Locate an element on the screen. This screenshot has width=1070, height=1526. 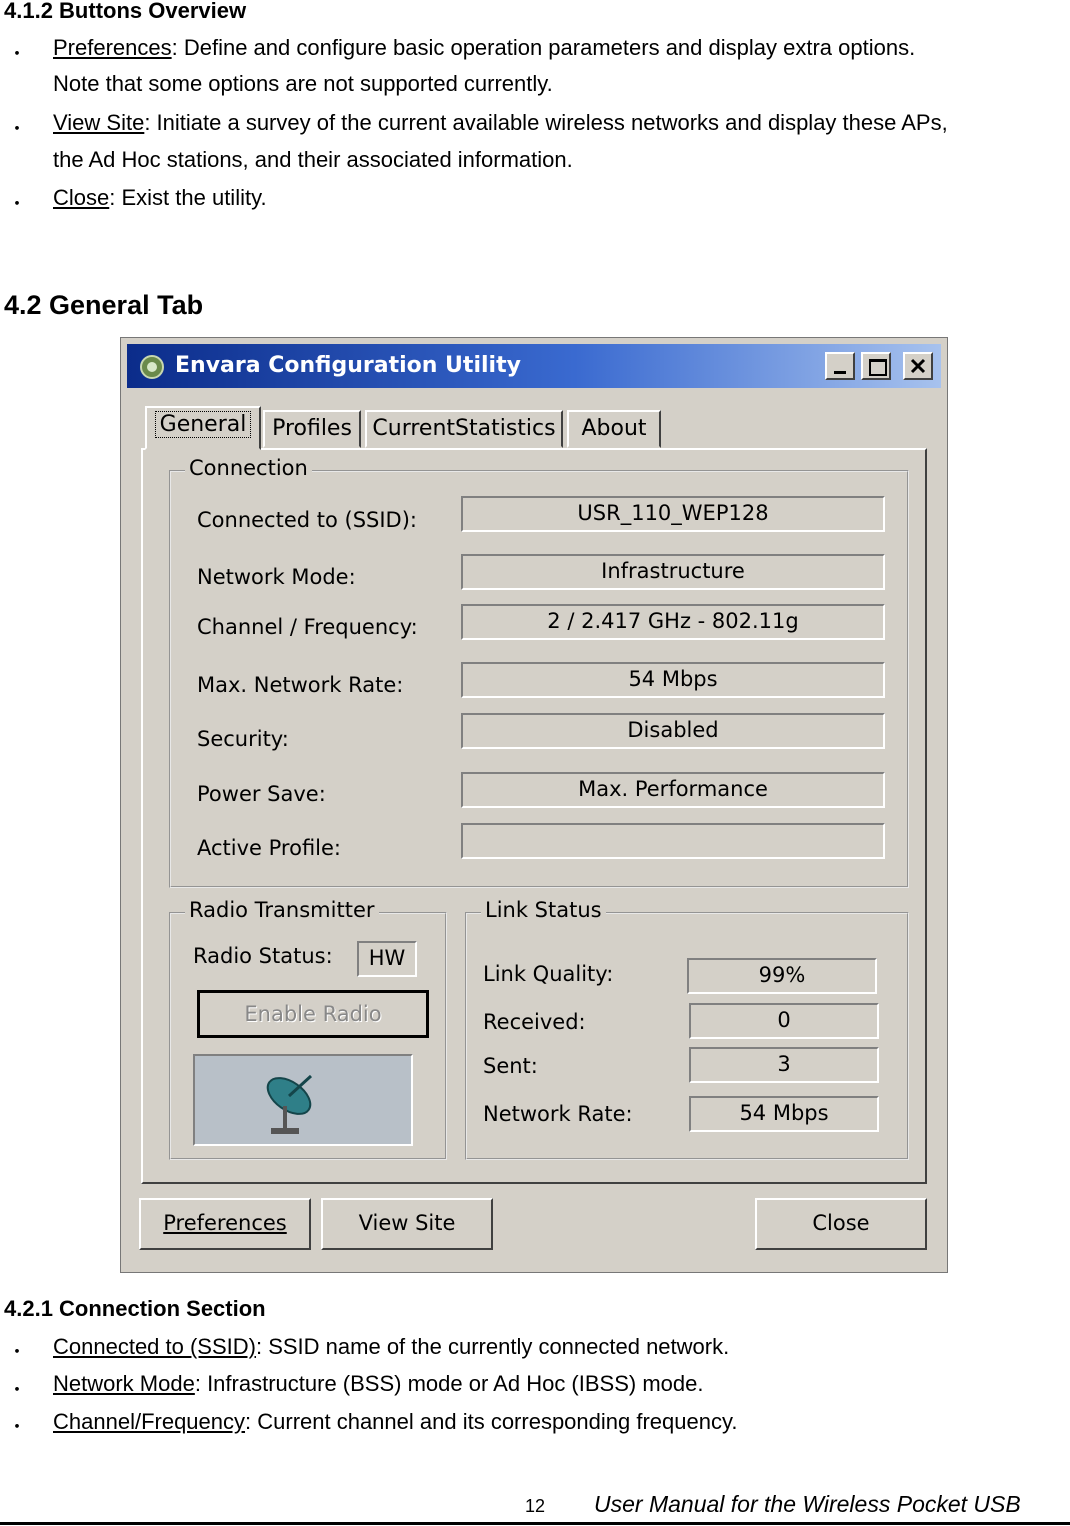
channel-frequency-label: Channel / Frequency: is located at coordinates (307, 627).